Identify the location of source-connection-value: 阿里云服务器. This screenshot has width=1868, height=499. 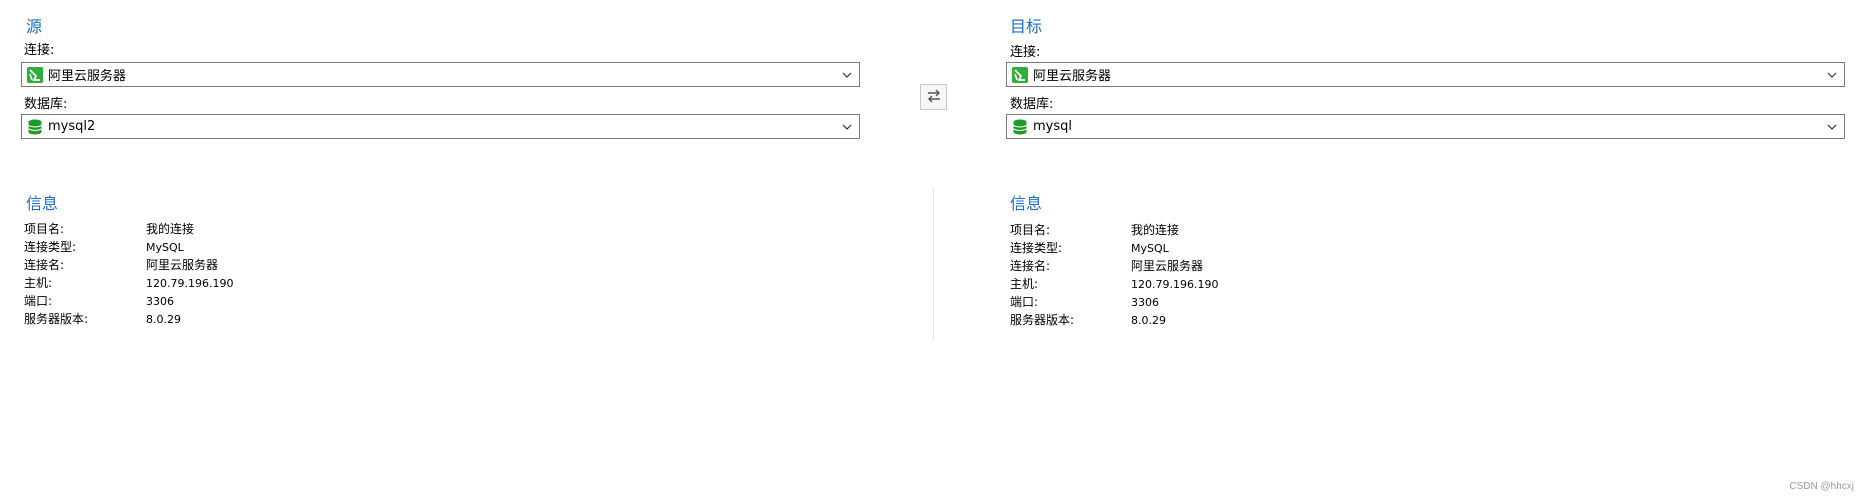
(87, 76).